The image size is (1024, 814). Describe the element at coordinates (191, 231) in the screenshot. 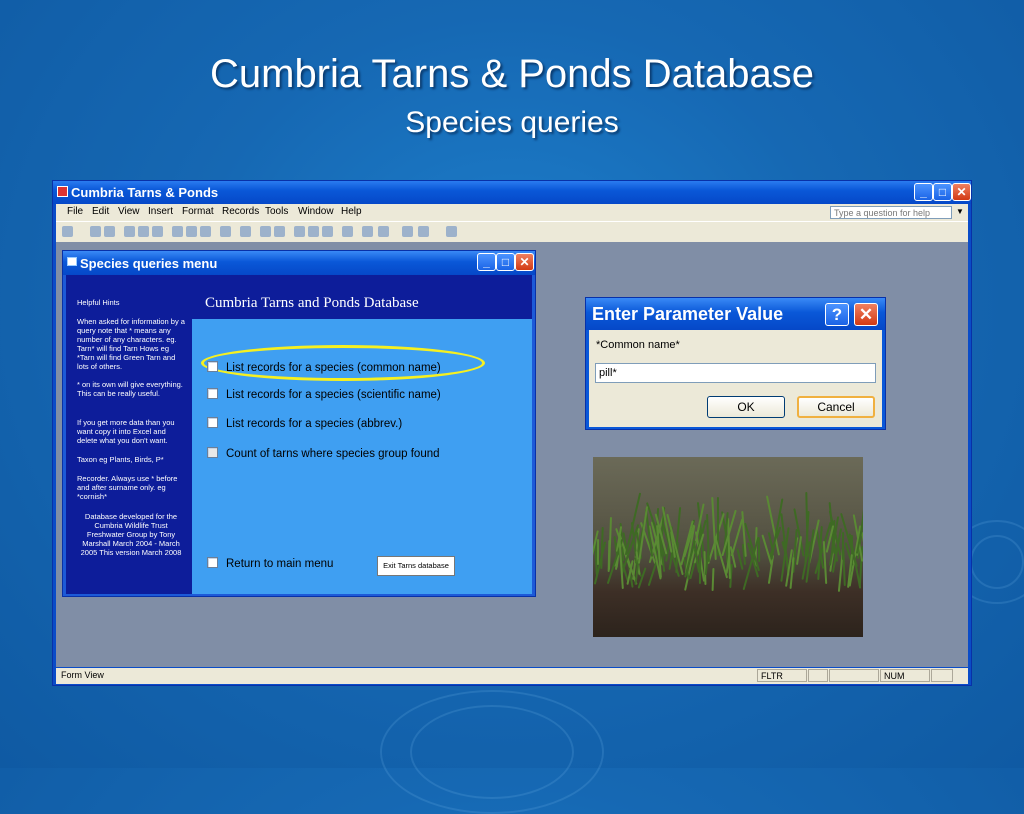

I see `copy-icon` at that location.